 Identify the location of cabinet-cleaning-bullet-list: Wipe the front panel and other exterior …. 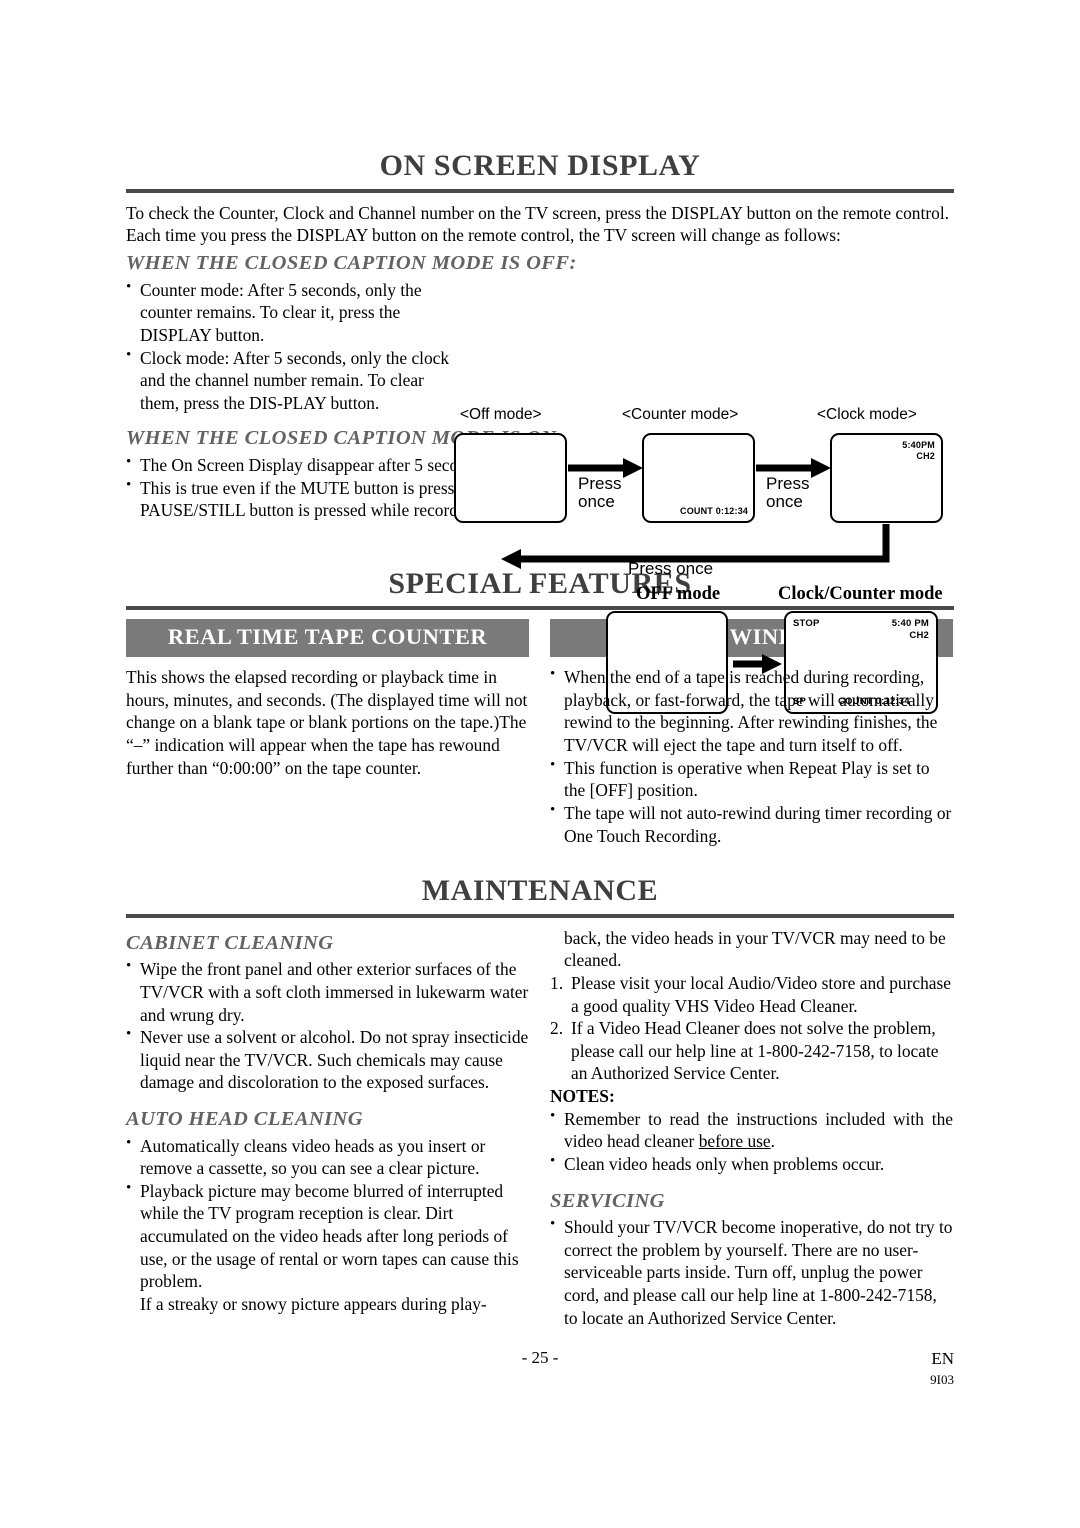
(327, 1025).